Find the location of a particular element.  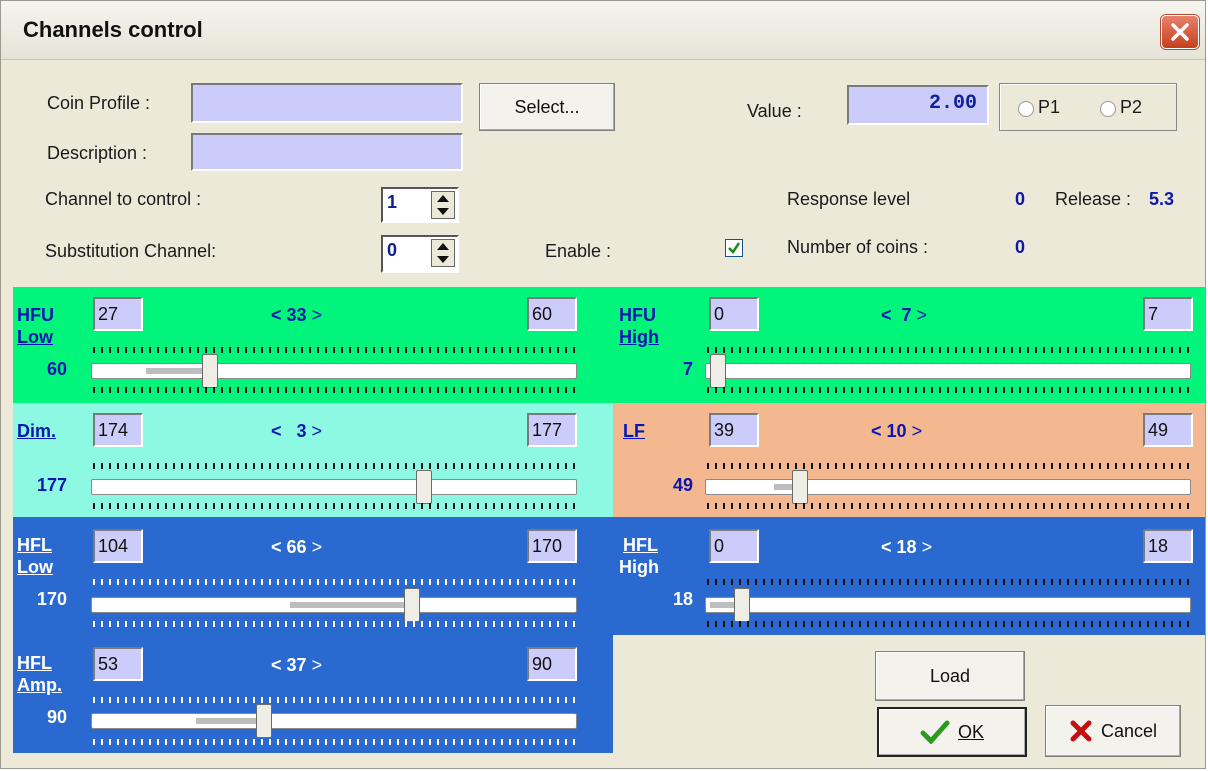

panel-hfl-high: HFL High 18 0 < 18 > 18 is located at coordinates (909, 576).